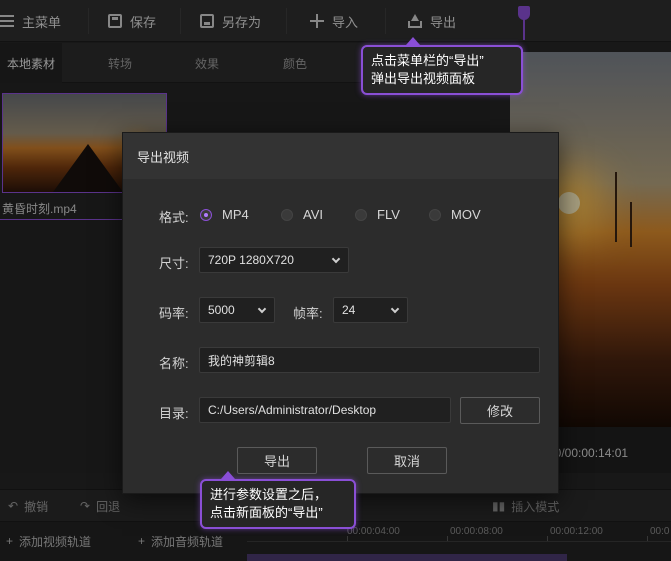 This screenshot has height=561, width=671. Describe the element at coordinates (278, 504) in the screenshot. I see `export-button-callout: 进行参数设置之后， 点击新面板的“导出”` at that location.